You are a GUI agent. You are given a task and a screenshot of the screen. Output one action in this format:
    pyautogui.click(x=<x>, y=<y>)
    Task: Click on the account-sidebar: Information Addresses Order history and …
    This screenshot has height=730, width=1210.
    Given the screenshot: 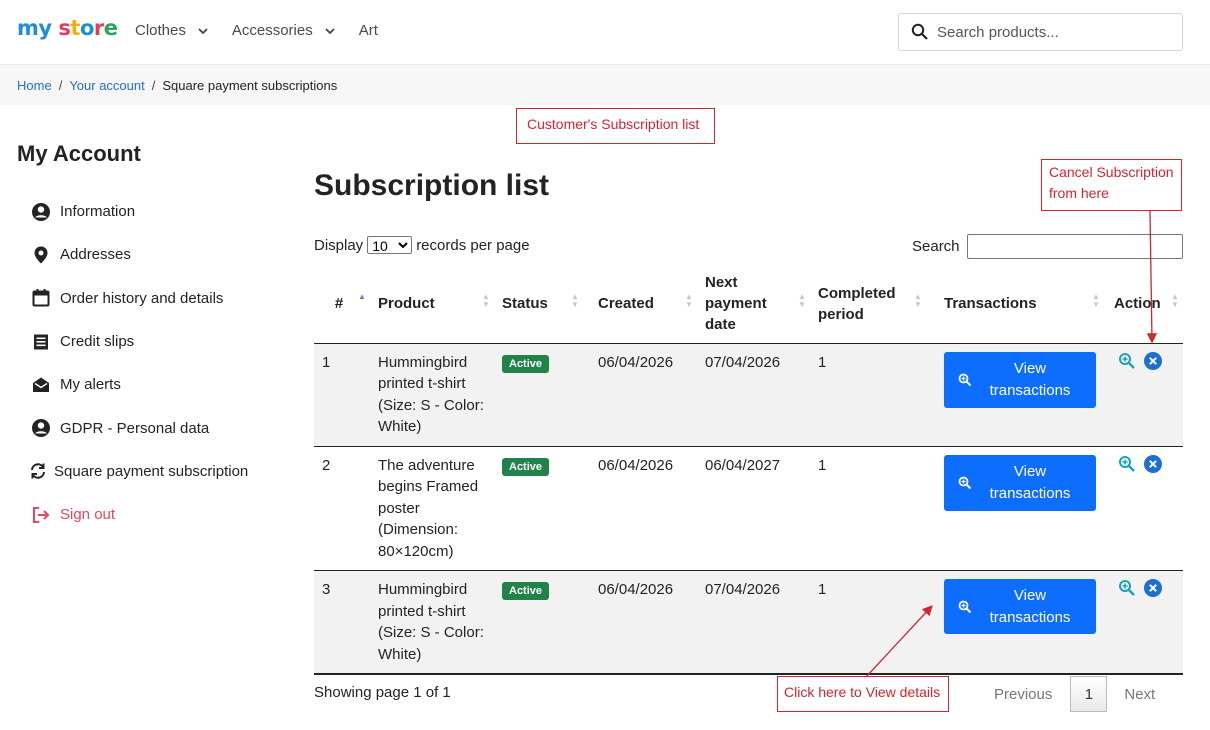 What is the action you would take?
    pyautogui.click(x=139, y=363)
    